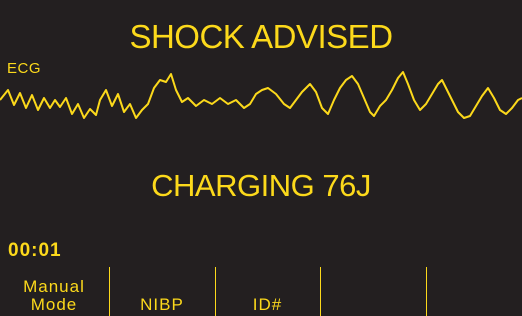  What do you see at coordinates (267, 291) in the screenshot?
I see `softkey-id: ID#` at bounding box center [267, 291].